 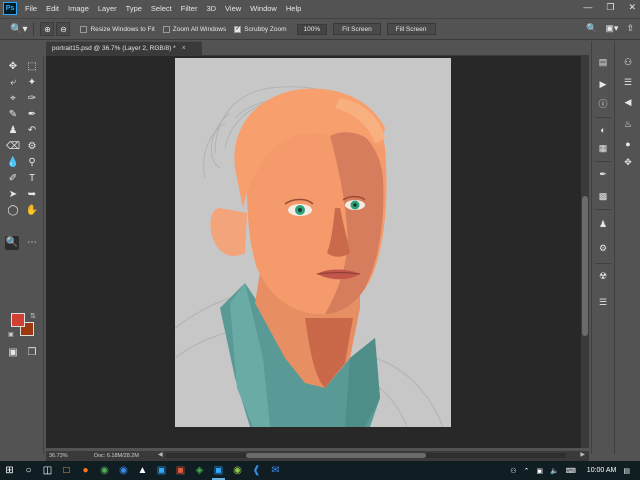 What do you see at coordinates (585, 266) in the screenshot?
I see `vertical-scroll-thumb` at bounding box center [585, 266].